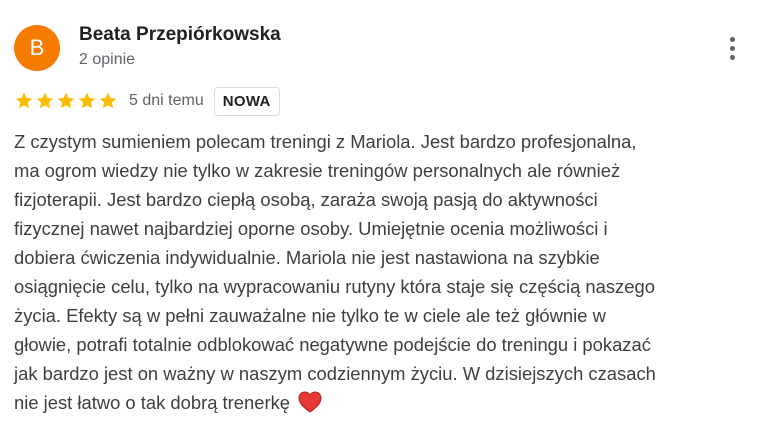 This screenshot has height=441, width=758. I want to click on more-options-icon, so click(732, 48).